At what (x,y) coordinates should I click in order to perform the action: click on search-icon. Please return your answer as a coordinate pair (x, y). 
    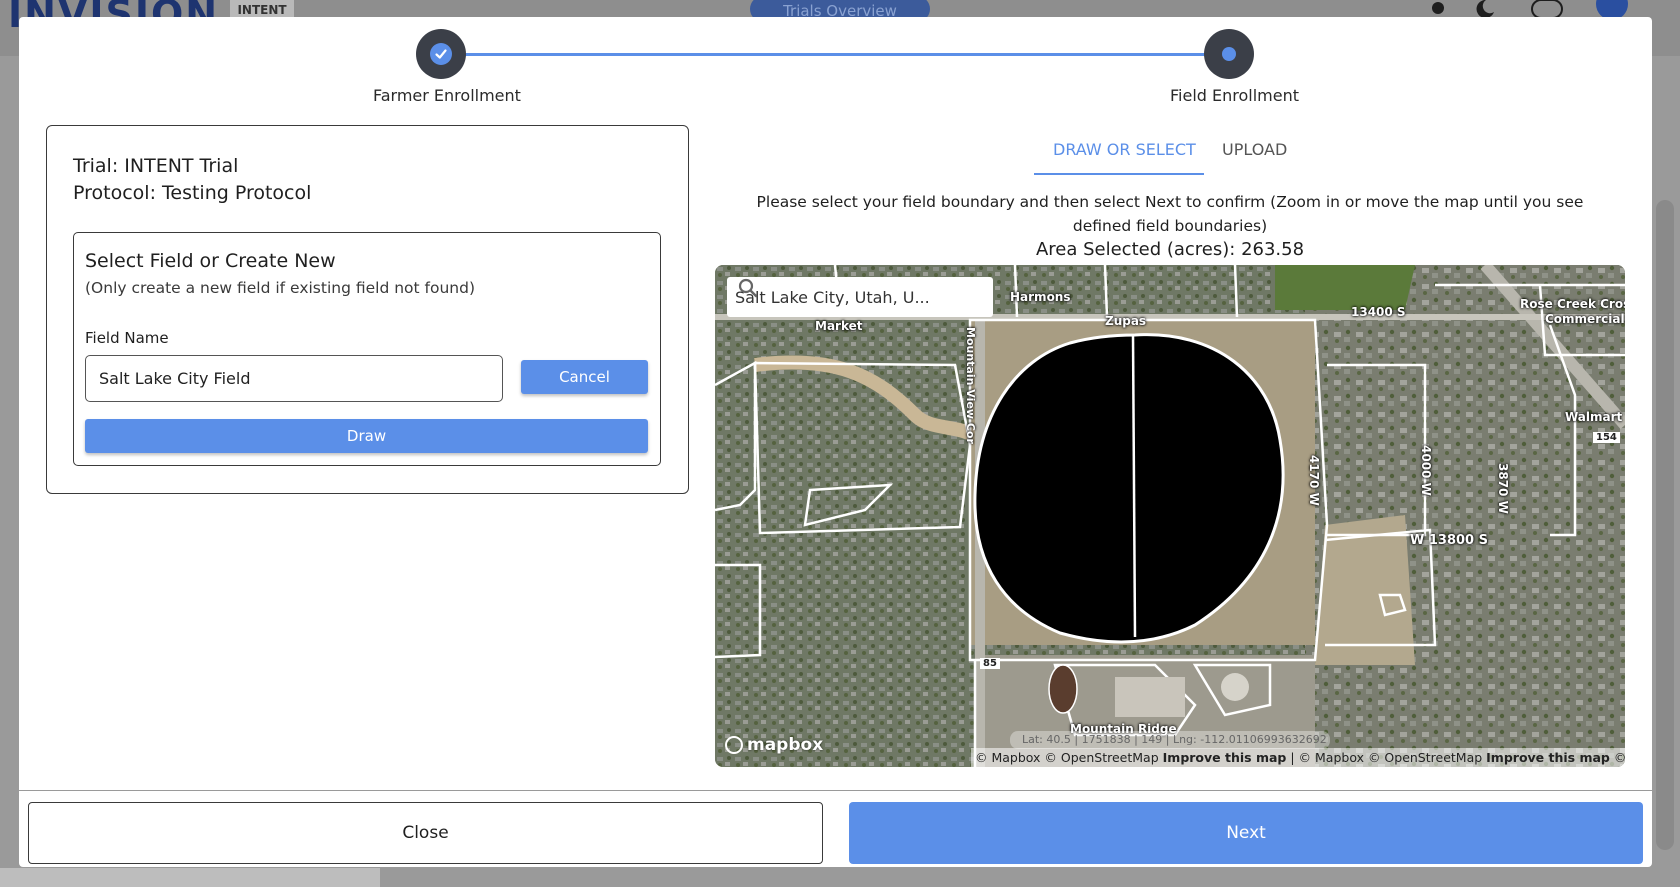
    Looking at the image, I should click on (748, 288).